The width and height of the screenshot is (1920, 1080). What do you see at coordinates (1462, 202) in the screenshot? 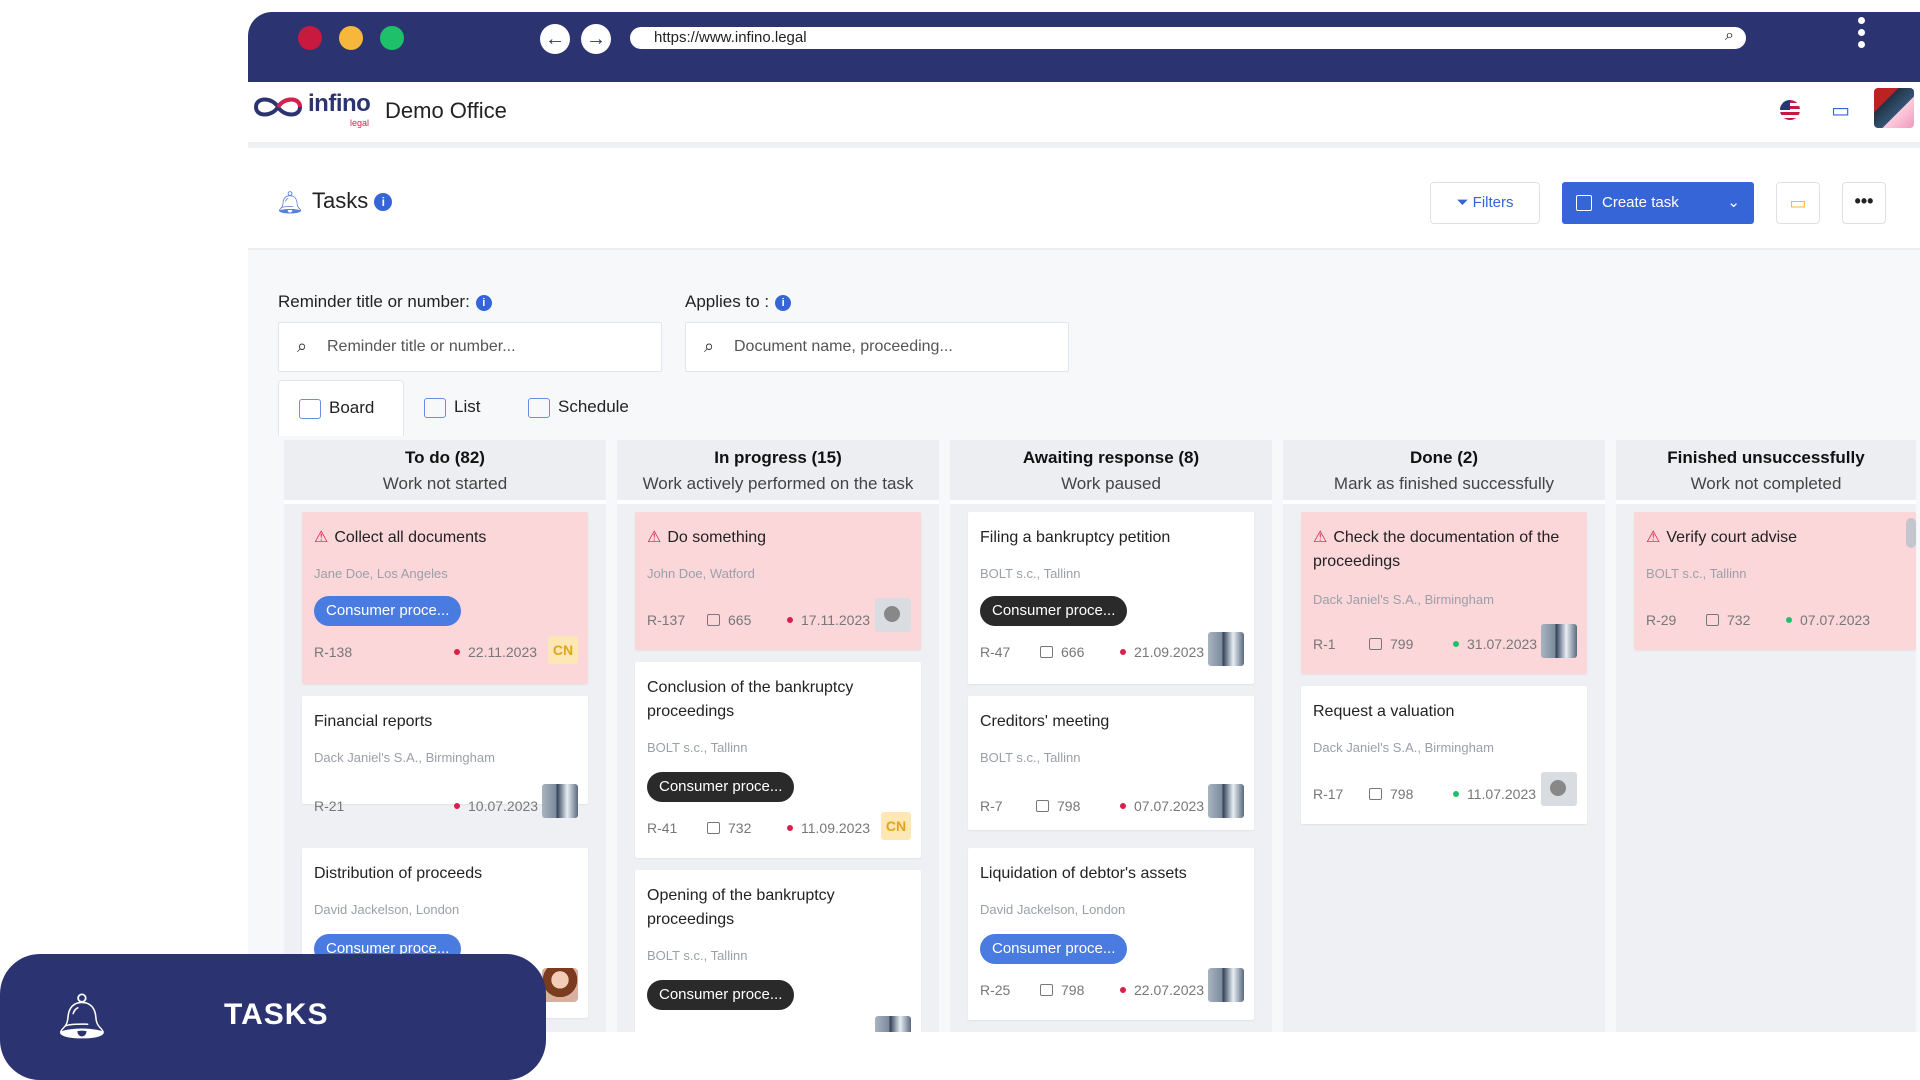
I see `filter-icon: ⏷` at bounding box center [1462, 202].